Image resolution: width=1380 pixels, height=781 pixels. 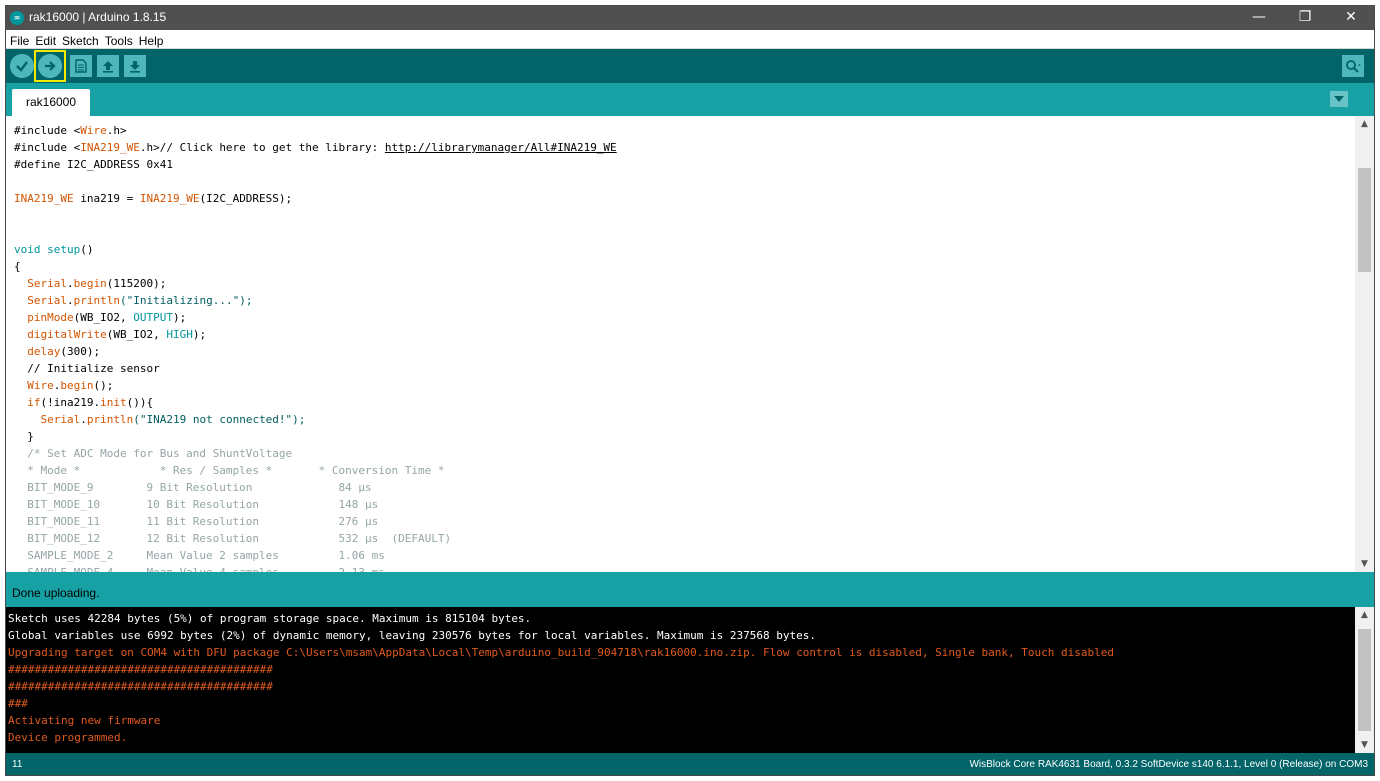 I want to click on code-token: Serial, so click(x=47, y=283).